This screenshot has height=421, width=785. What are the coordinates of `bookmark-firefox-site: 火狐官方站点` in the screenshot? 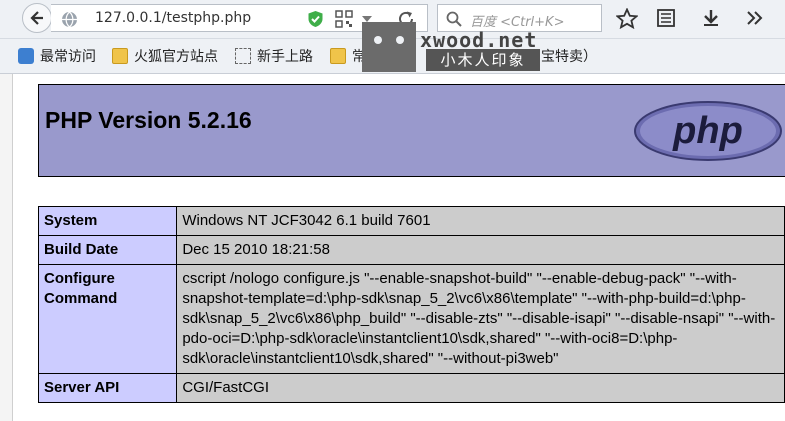 It's located at (165, 56).